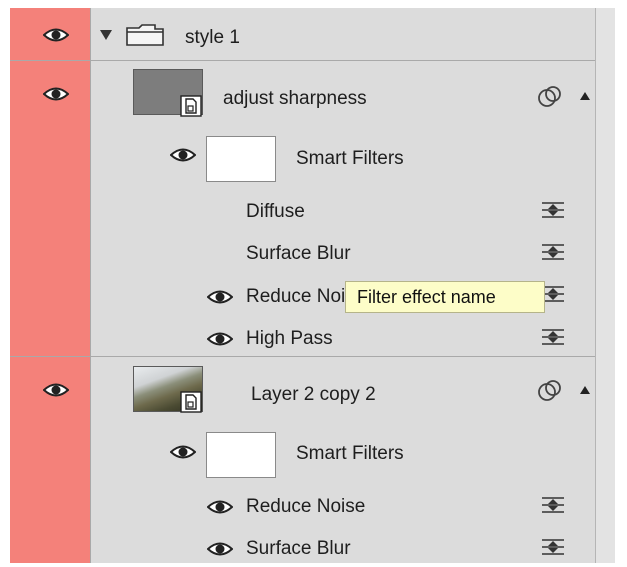 Image resolution: width=627 pixels, height=567 pixels. What do you see at coordinates (106, 34) in the screenshot?
I see `triangle-down-icon` at bounding box center [106, 34].